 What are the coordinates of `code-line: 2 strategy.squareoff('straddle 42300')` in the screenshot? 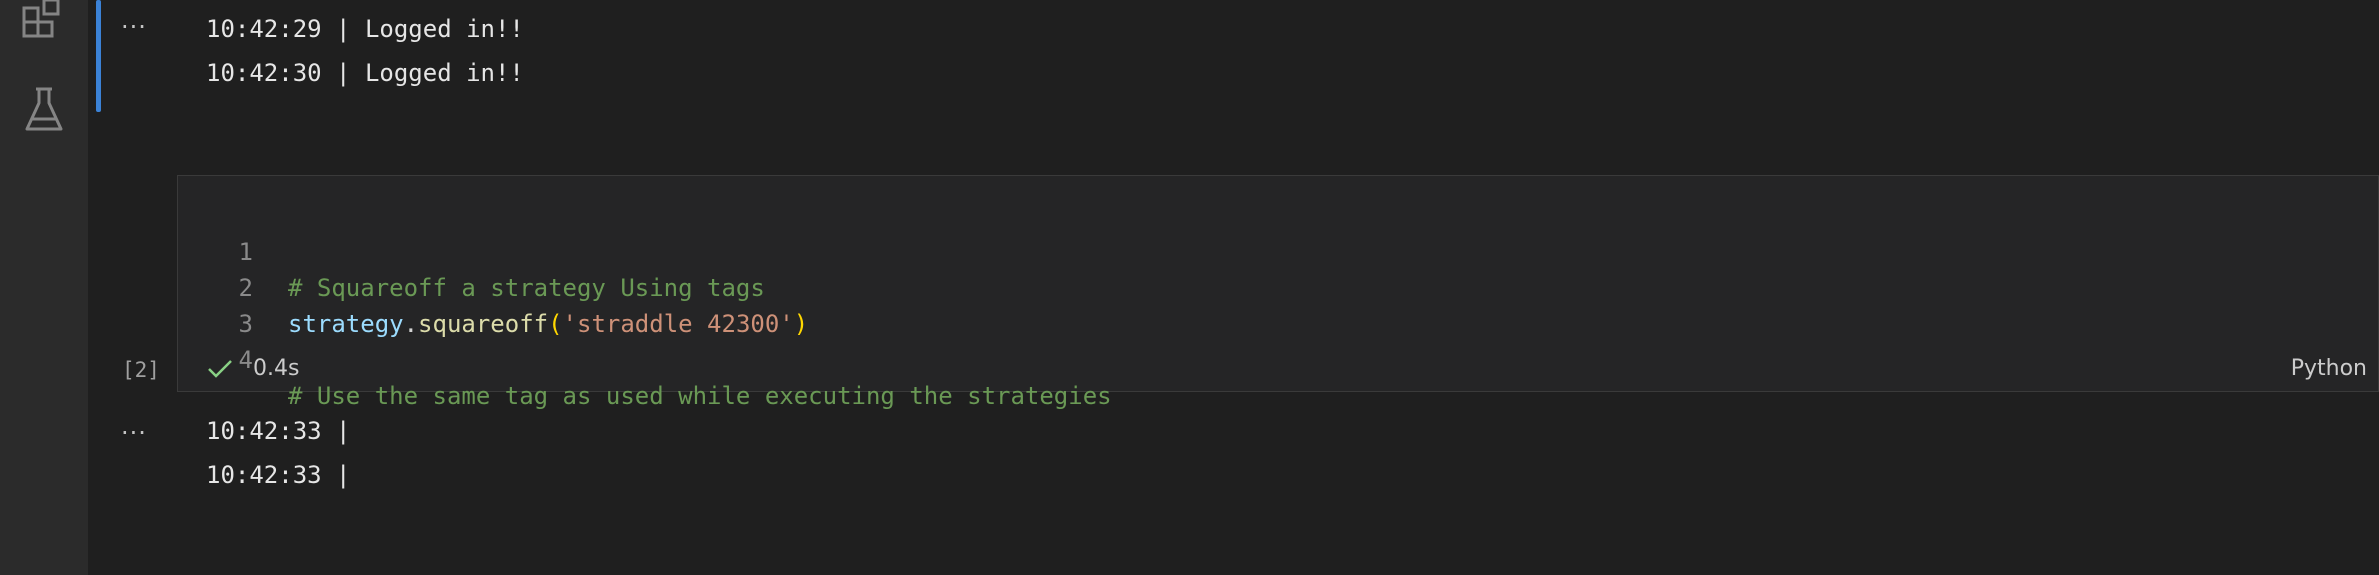 It's located at (493, 286).